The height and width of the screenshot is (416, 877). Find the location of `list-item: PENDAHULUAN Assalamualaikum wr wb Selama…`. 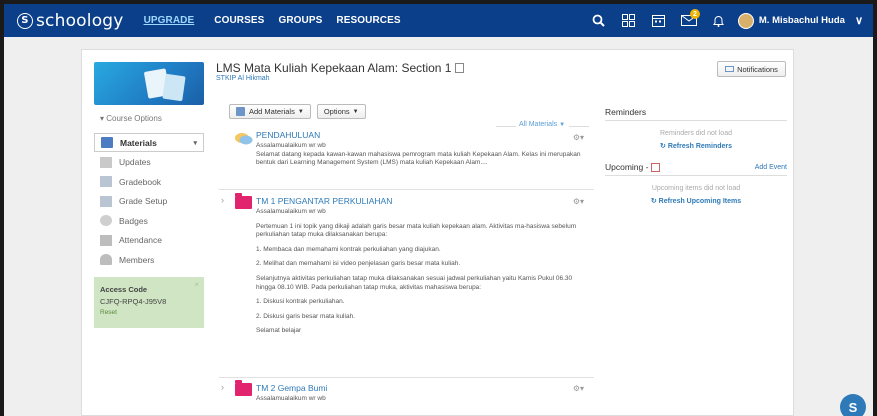

list-item: PENDAHULUAN Assalamualaikum wr wb Selama… is located at coordinates (406, 159).